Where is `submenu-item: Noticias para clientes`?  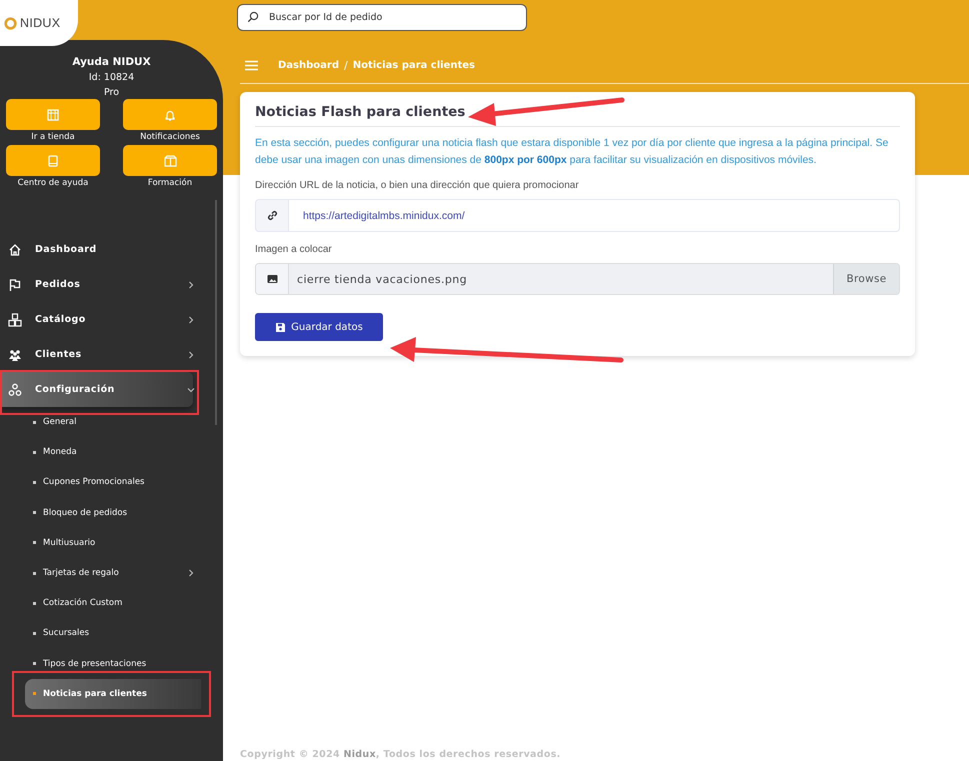
submenu-item: Noticias para clientes is located at coordinates (113, 693).